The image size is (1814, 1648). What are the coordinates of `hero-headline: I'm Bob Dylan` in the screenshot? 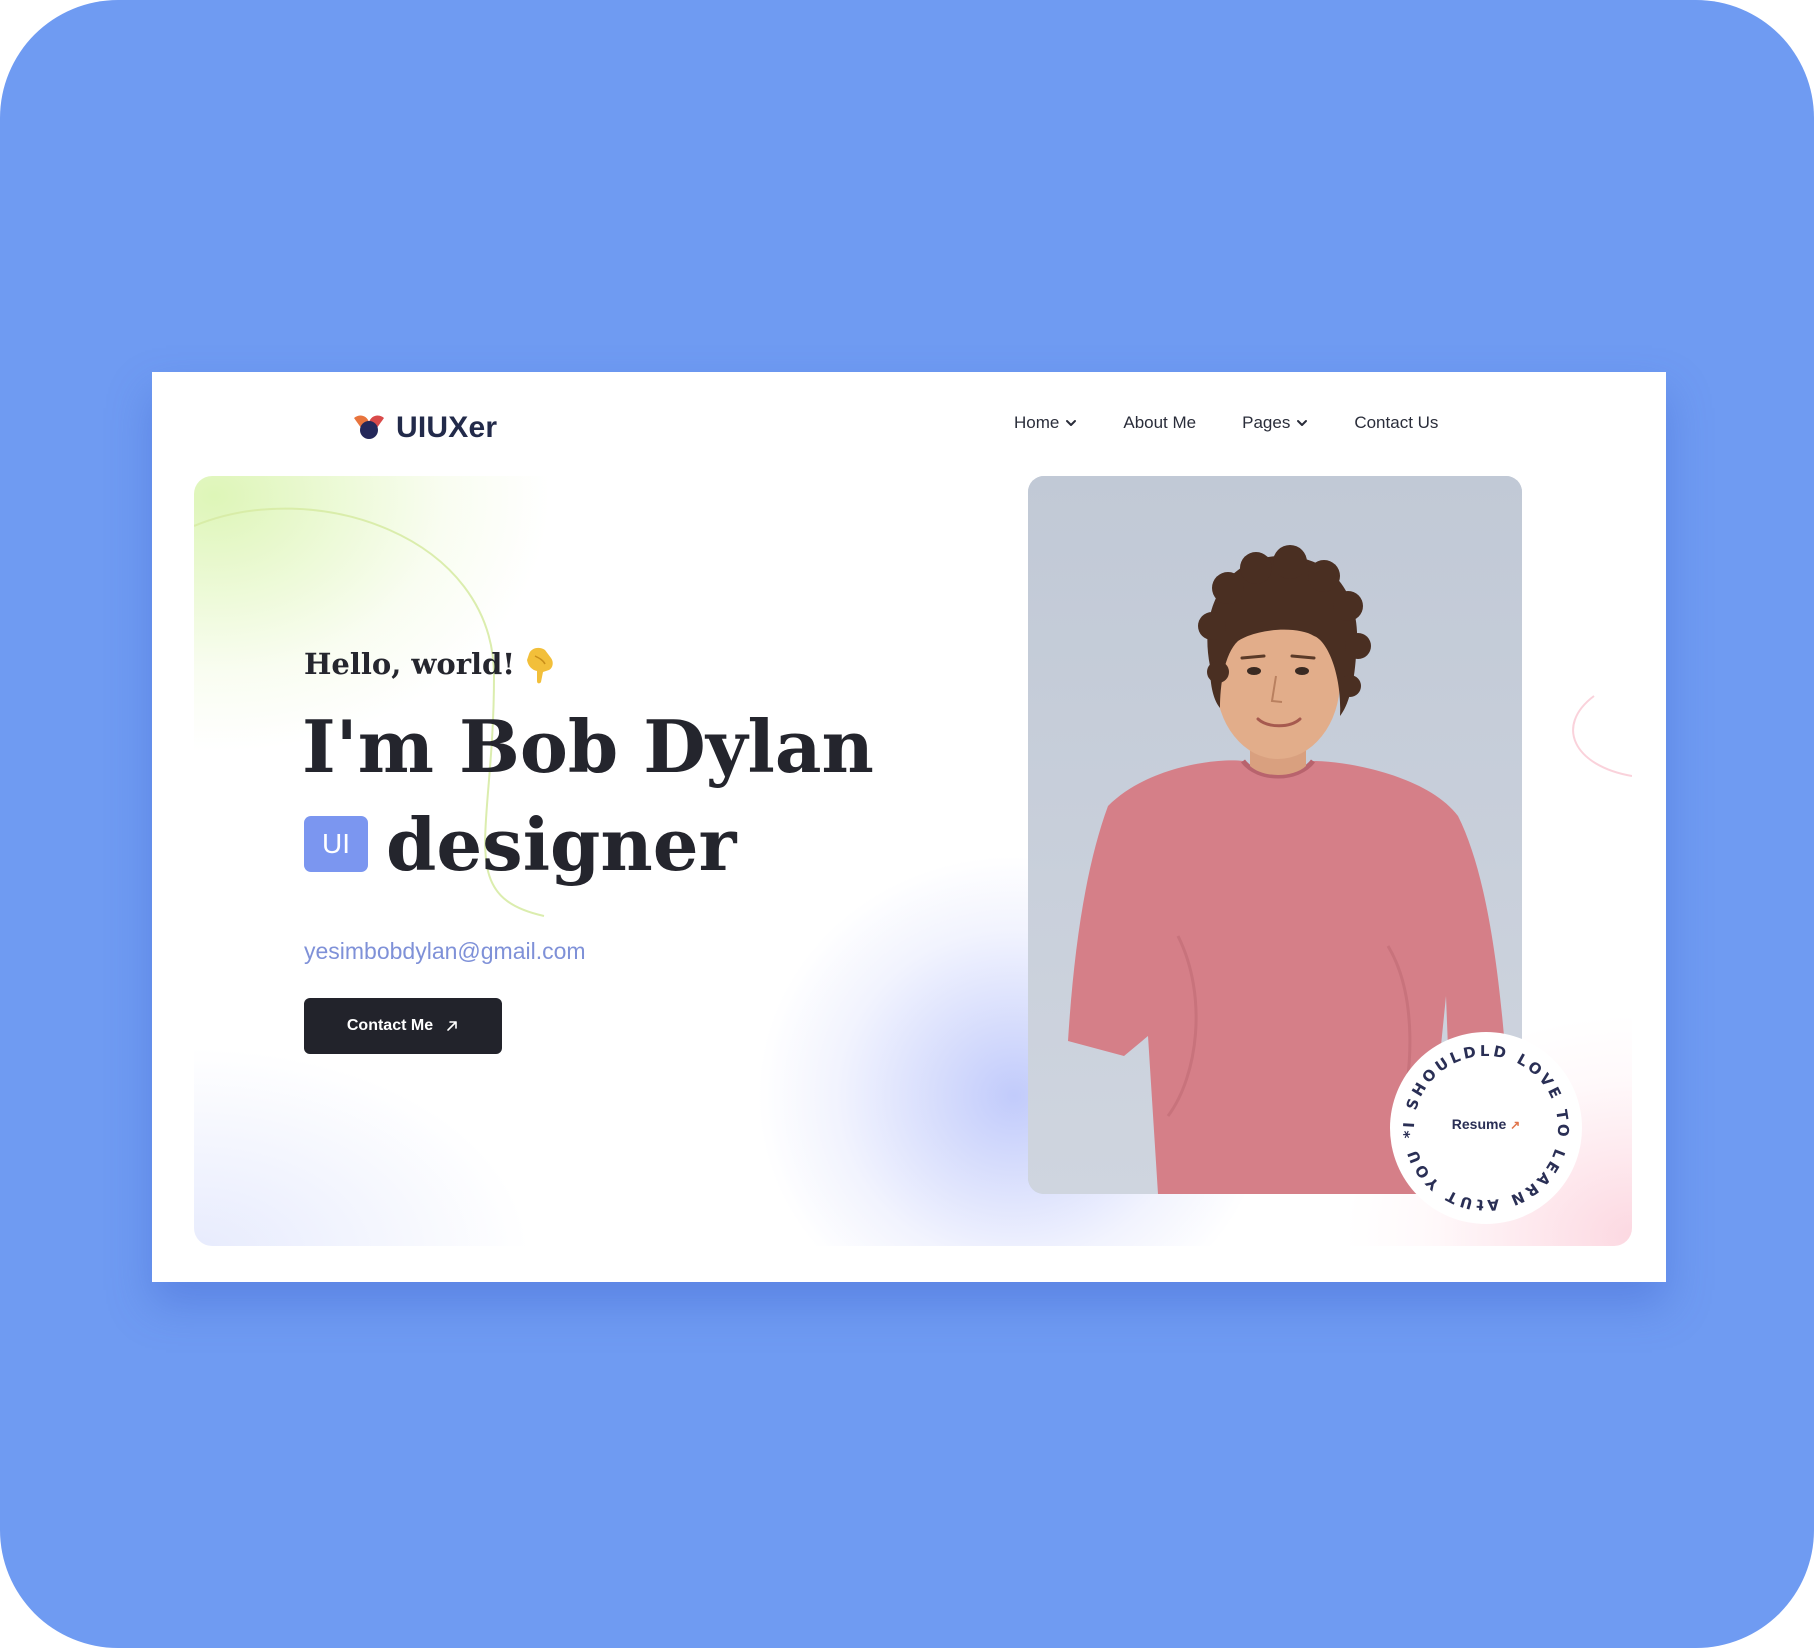 It's located at (588, 746).